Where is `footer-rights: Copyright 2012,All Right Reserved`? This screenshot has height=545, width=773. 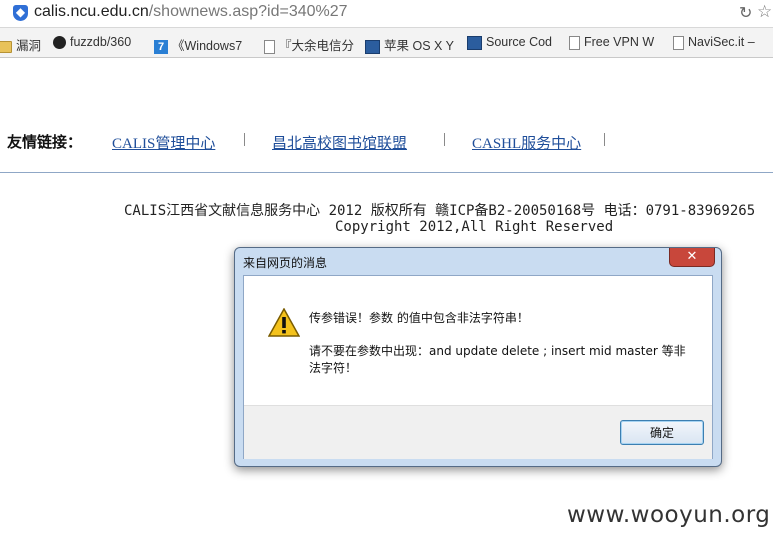 footer-rights: Copyright 2012,All Right Reserved is located at coordinates (474, 227).